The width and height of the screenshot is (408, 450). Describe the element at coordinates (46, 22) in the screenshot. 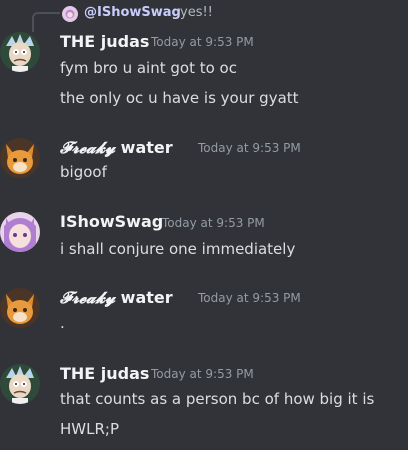

I see `reply-connector` at that location.